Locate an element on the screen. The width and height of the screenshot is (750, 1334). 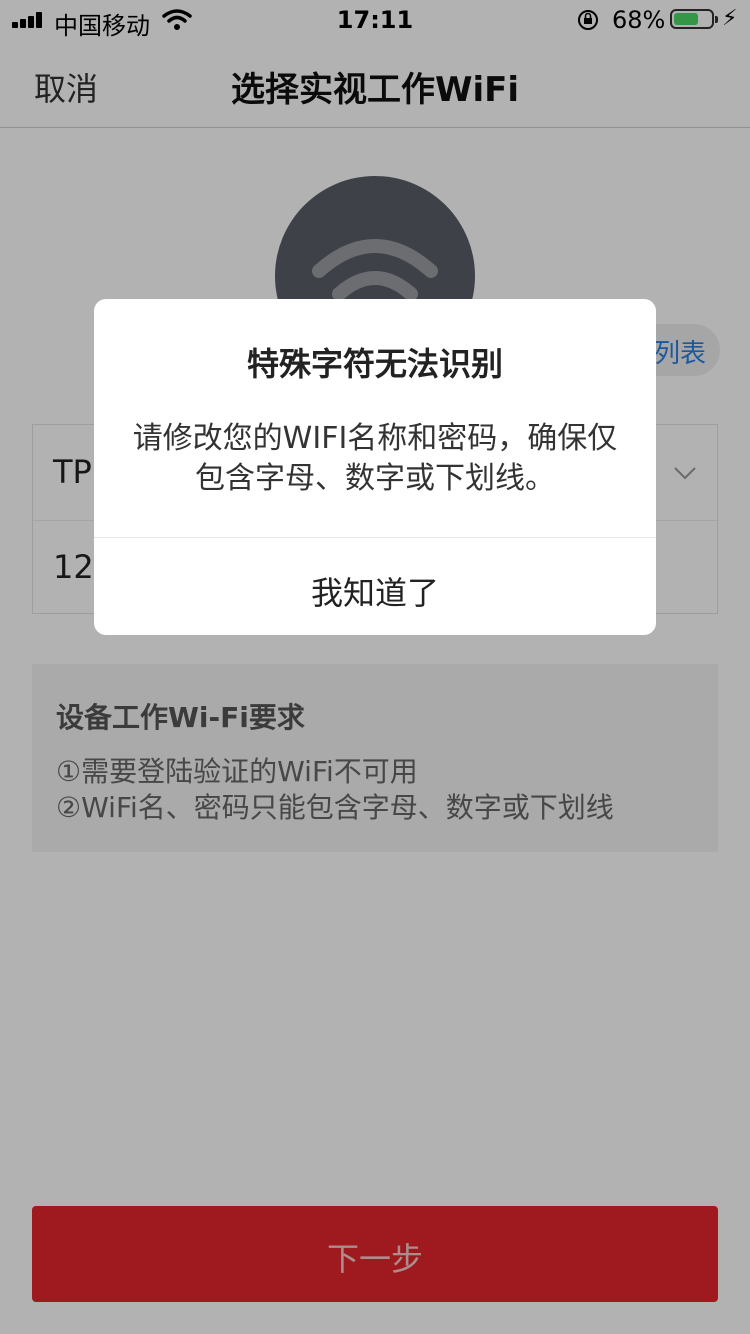
dialog-message: 请修改您的WIFI名称和密码，确保仅包含字母、数字或下划线。 is located at coordinates (375, 458).